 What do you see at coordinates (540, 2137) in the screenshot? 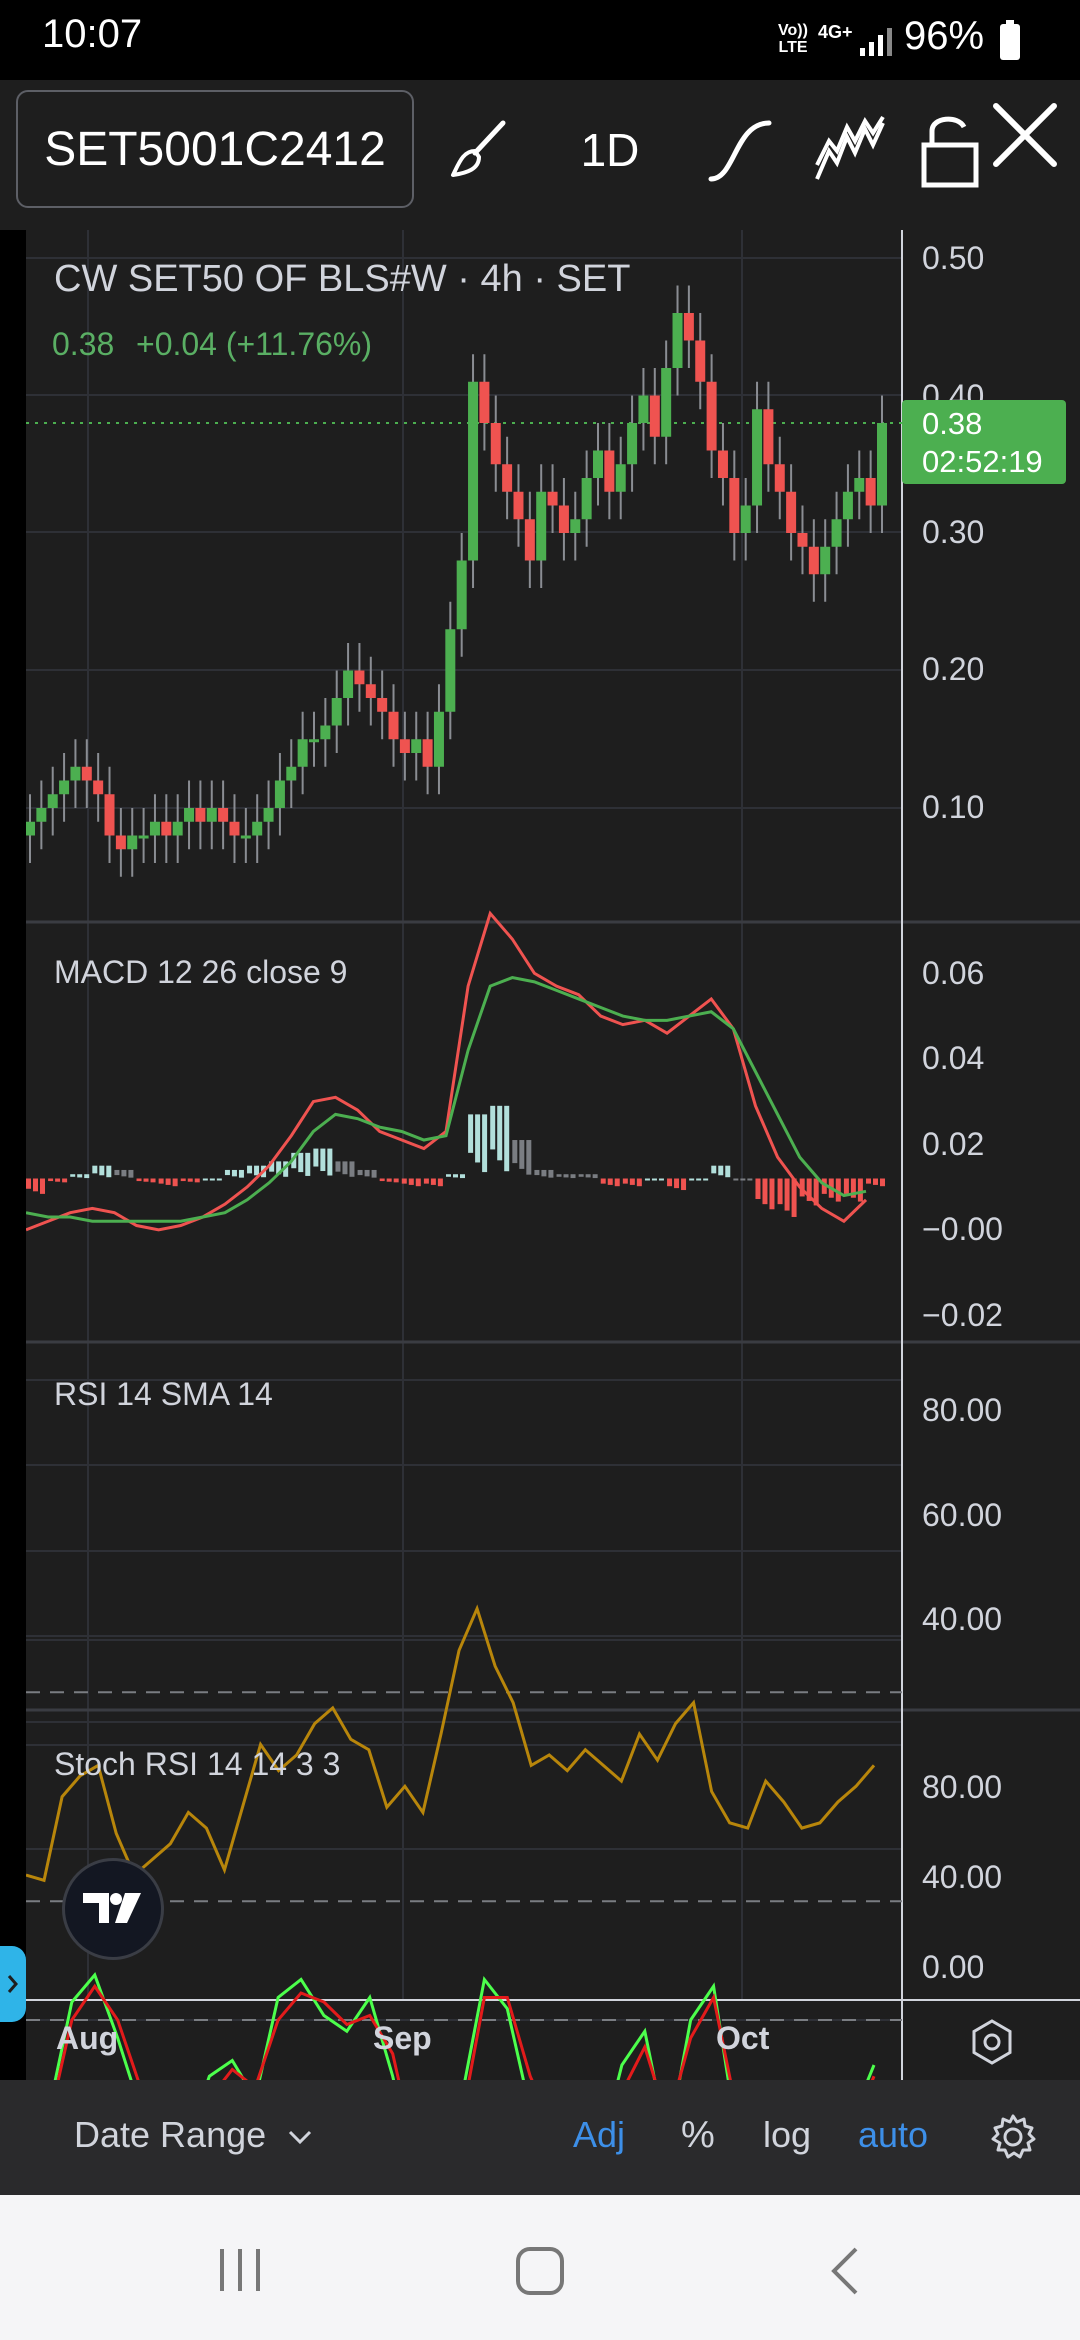
I see `bottom-bar: Date Range Adj % log auto` at bounding box center [540, 2137].